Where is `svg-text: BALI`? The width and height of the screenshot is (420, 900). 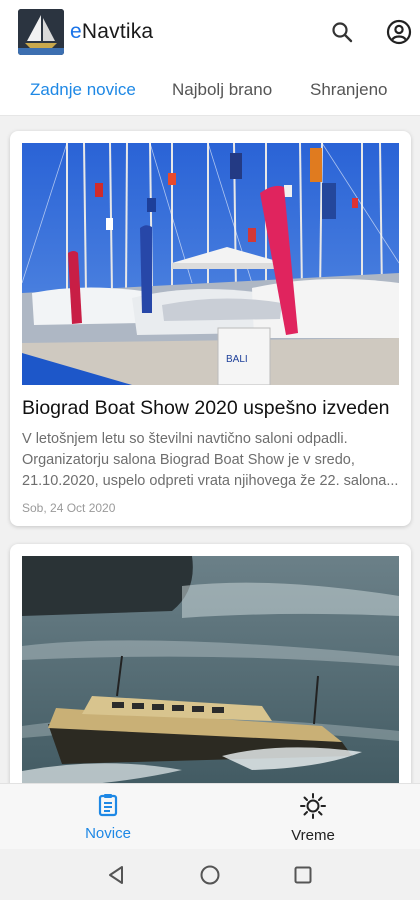 svg-text: BALI is located at coordinates (237, 359).